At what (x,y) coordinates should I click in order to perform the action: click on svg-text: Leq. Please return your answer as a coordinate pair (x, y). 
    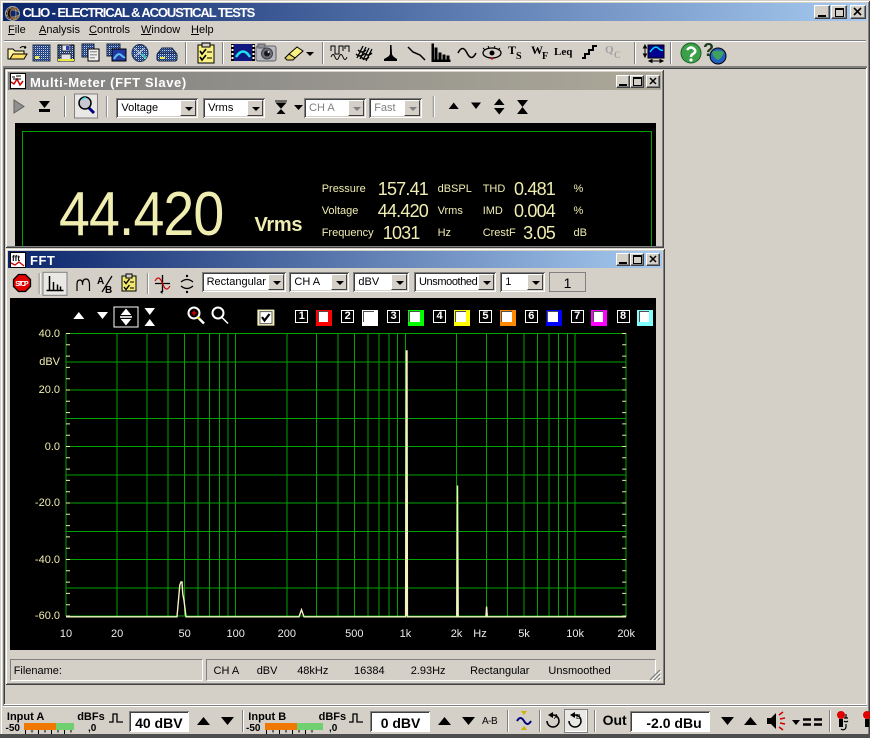
    Looking at the image, I should click on (563, 52).